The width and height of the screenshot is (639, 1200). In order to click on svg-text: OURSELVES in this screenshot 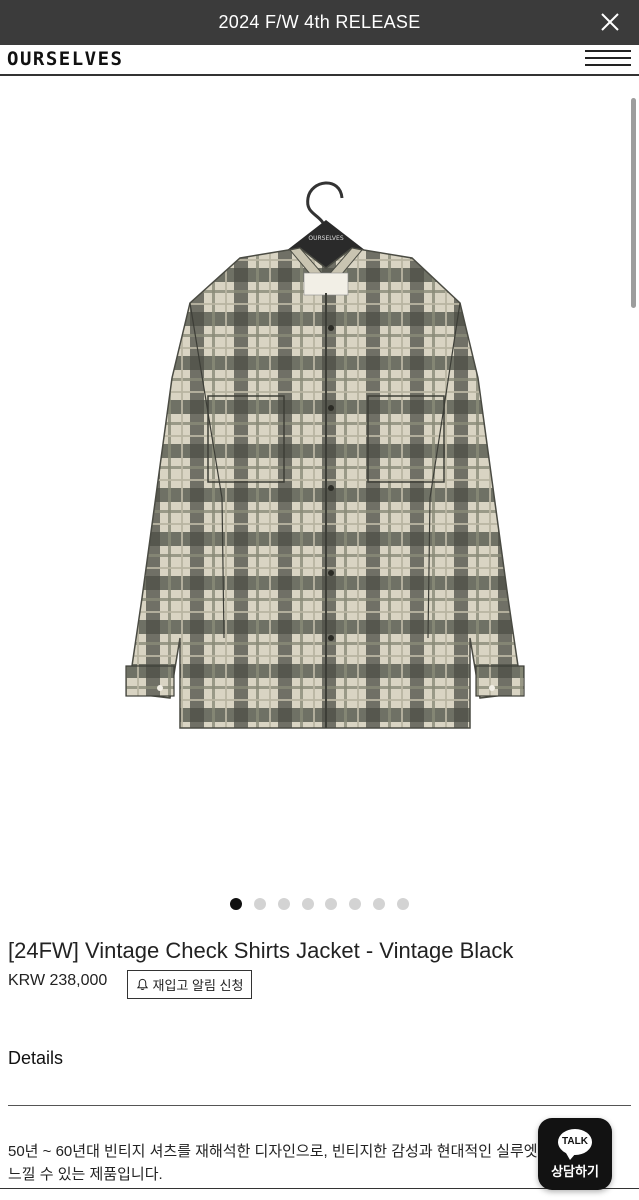, I will do `click(325, 238)`.